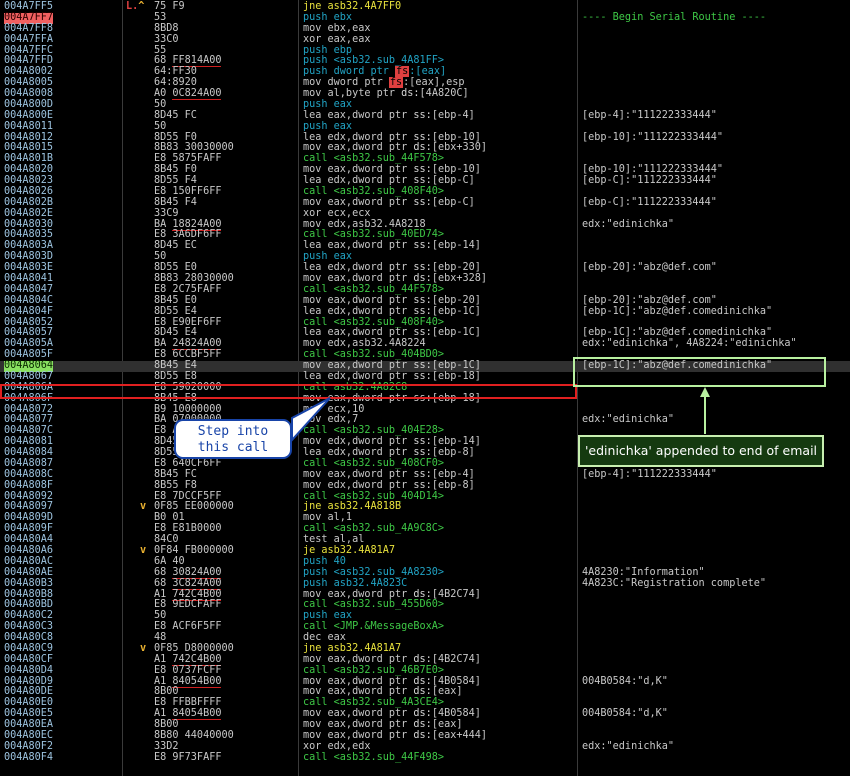 Image resolution: width=850 pixels, height=776 pixels. What do you see at coordinates (374, 757) in the screenshot?
I see `row-instruction: call <asb32.sub_44F498>` at bounding box center [374, 757].